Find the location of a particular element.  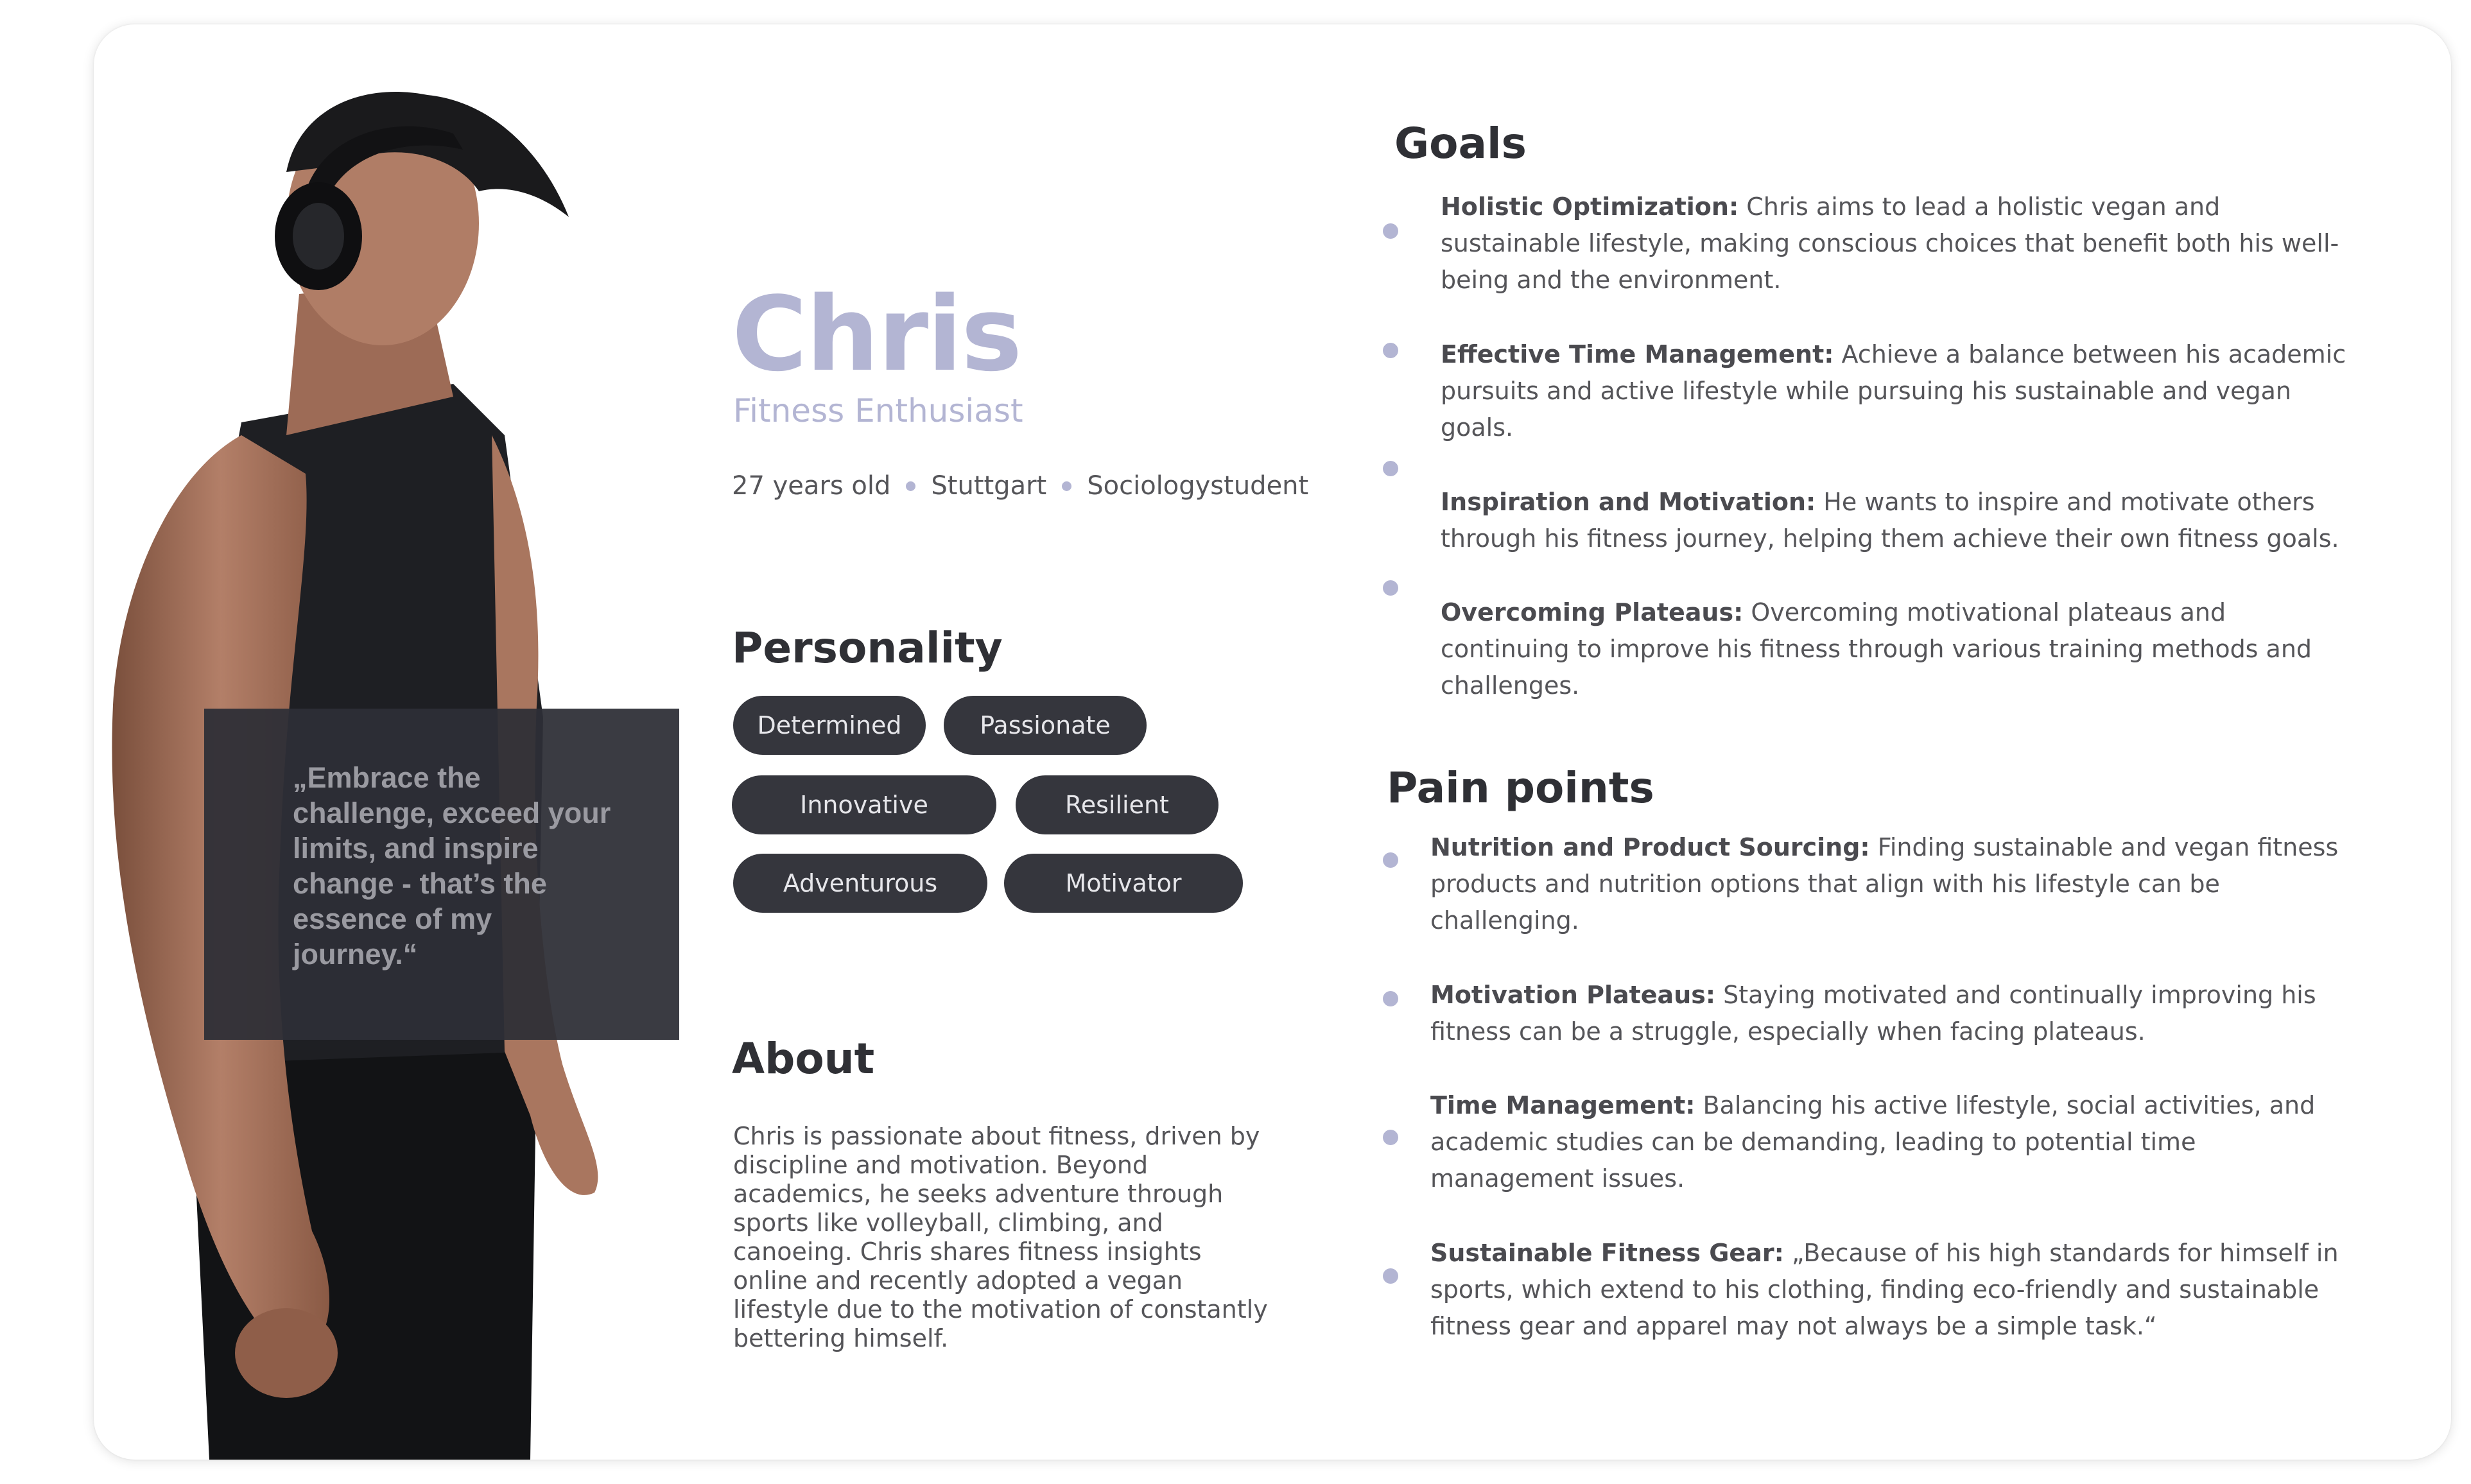

persona-meta: 27 years old Stuttgart Sociologystudent is located at coordinates (1020, 486).